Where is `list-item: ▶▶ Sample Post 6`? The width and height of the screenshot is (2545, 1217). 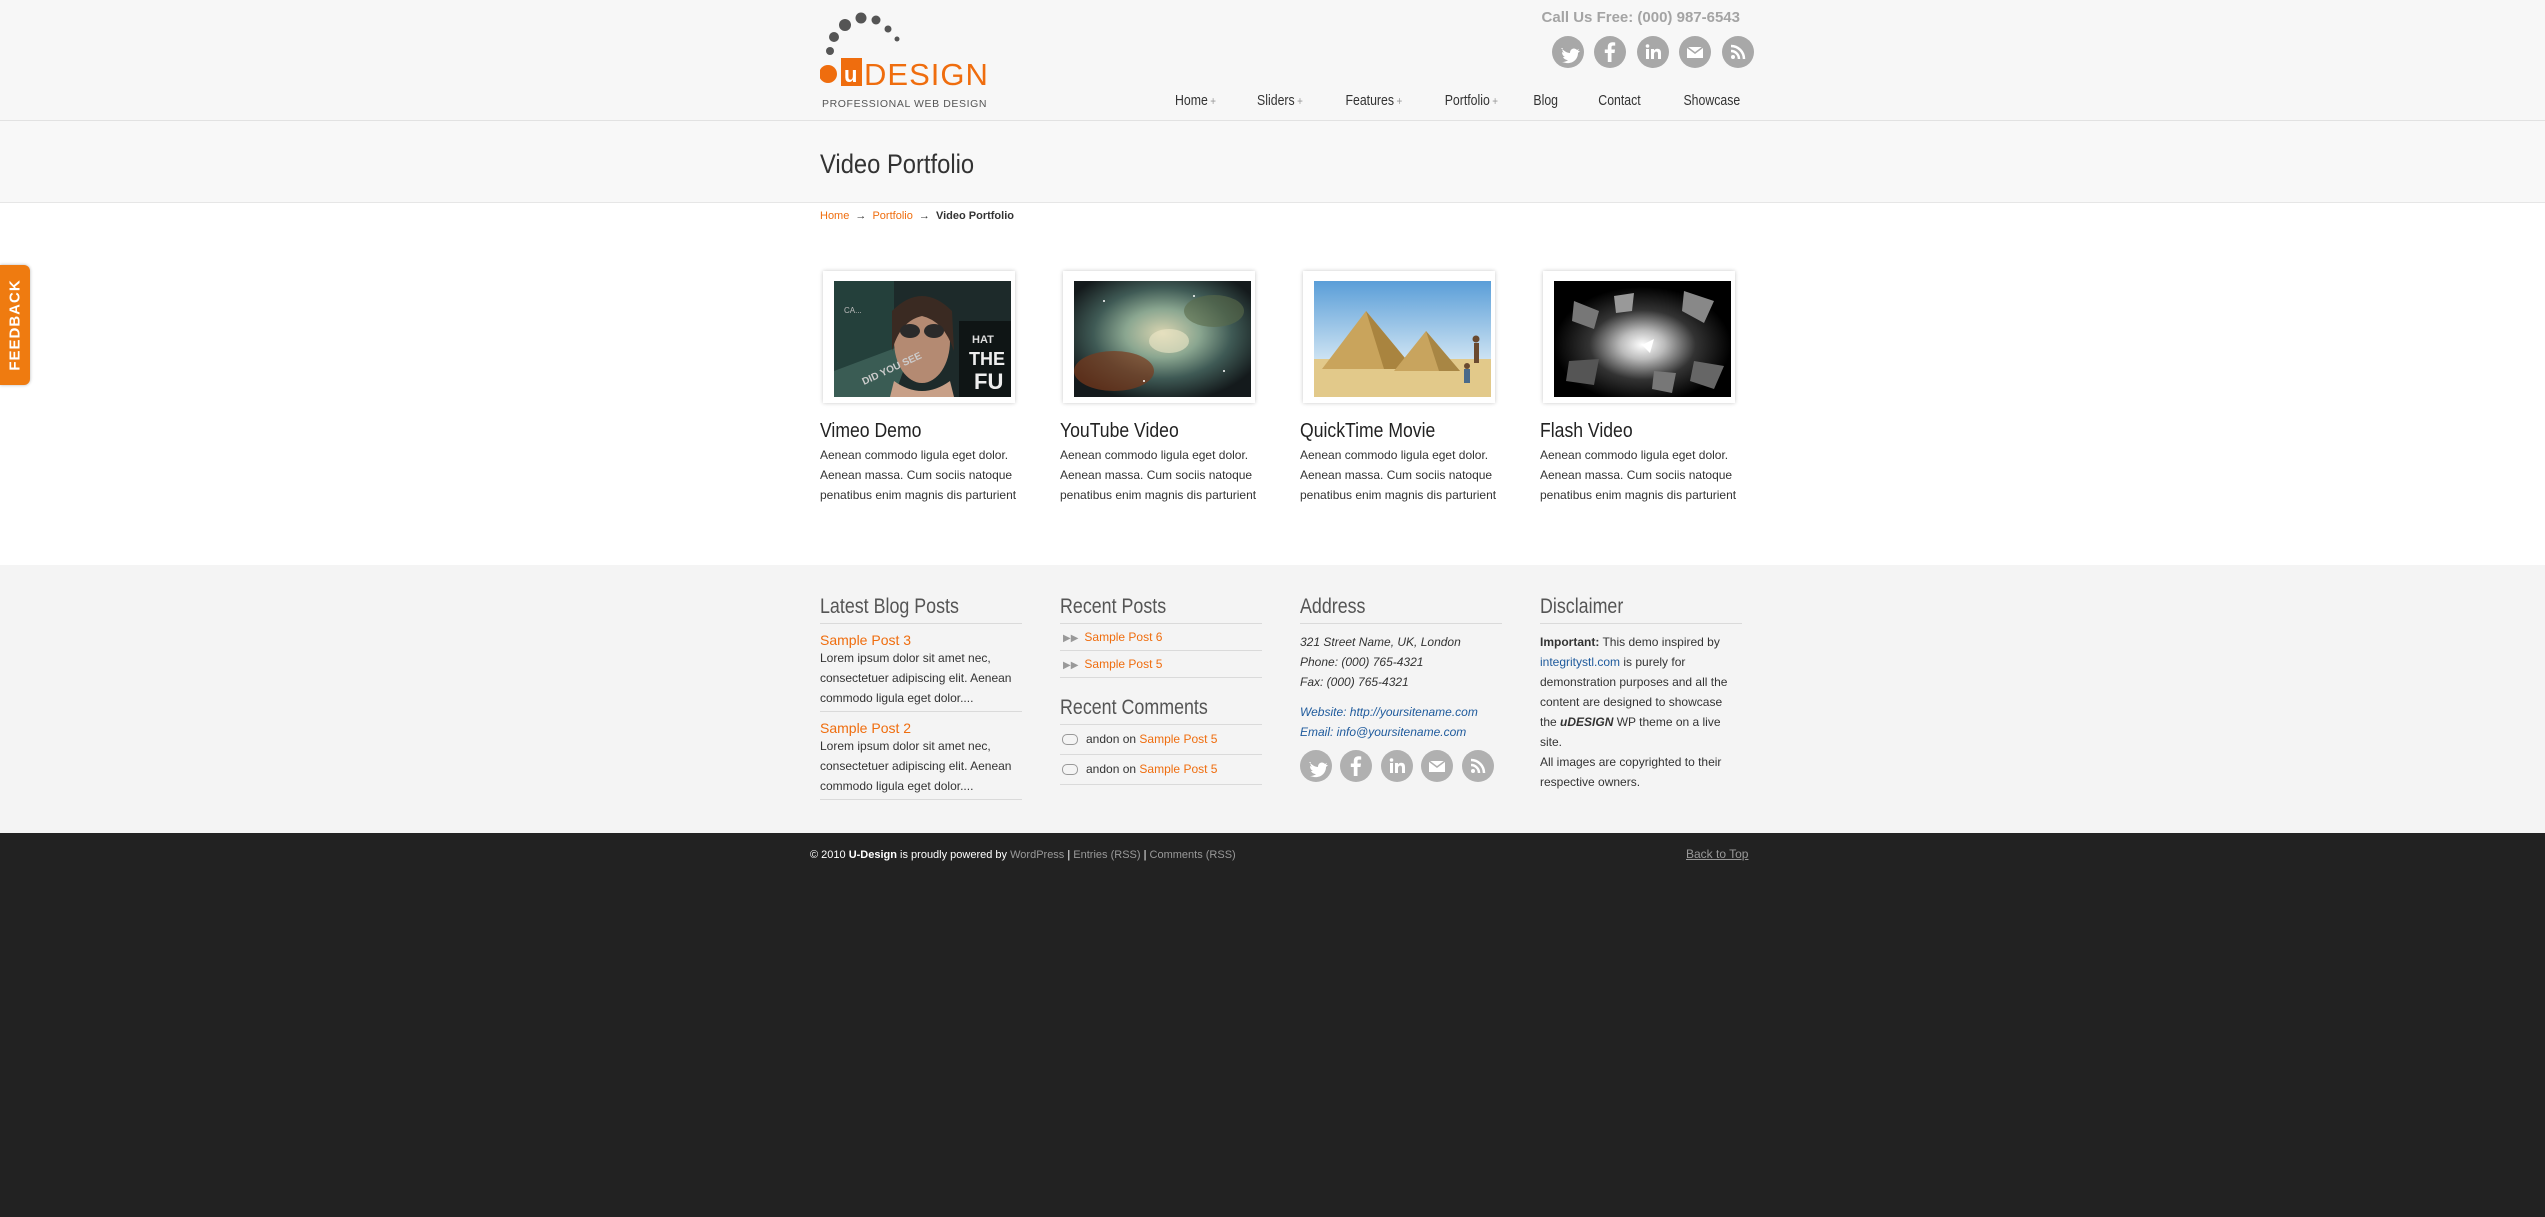
list-item: ▶▶ Sample Post 6 is located at coordinates (1161, 637).